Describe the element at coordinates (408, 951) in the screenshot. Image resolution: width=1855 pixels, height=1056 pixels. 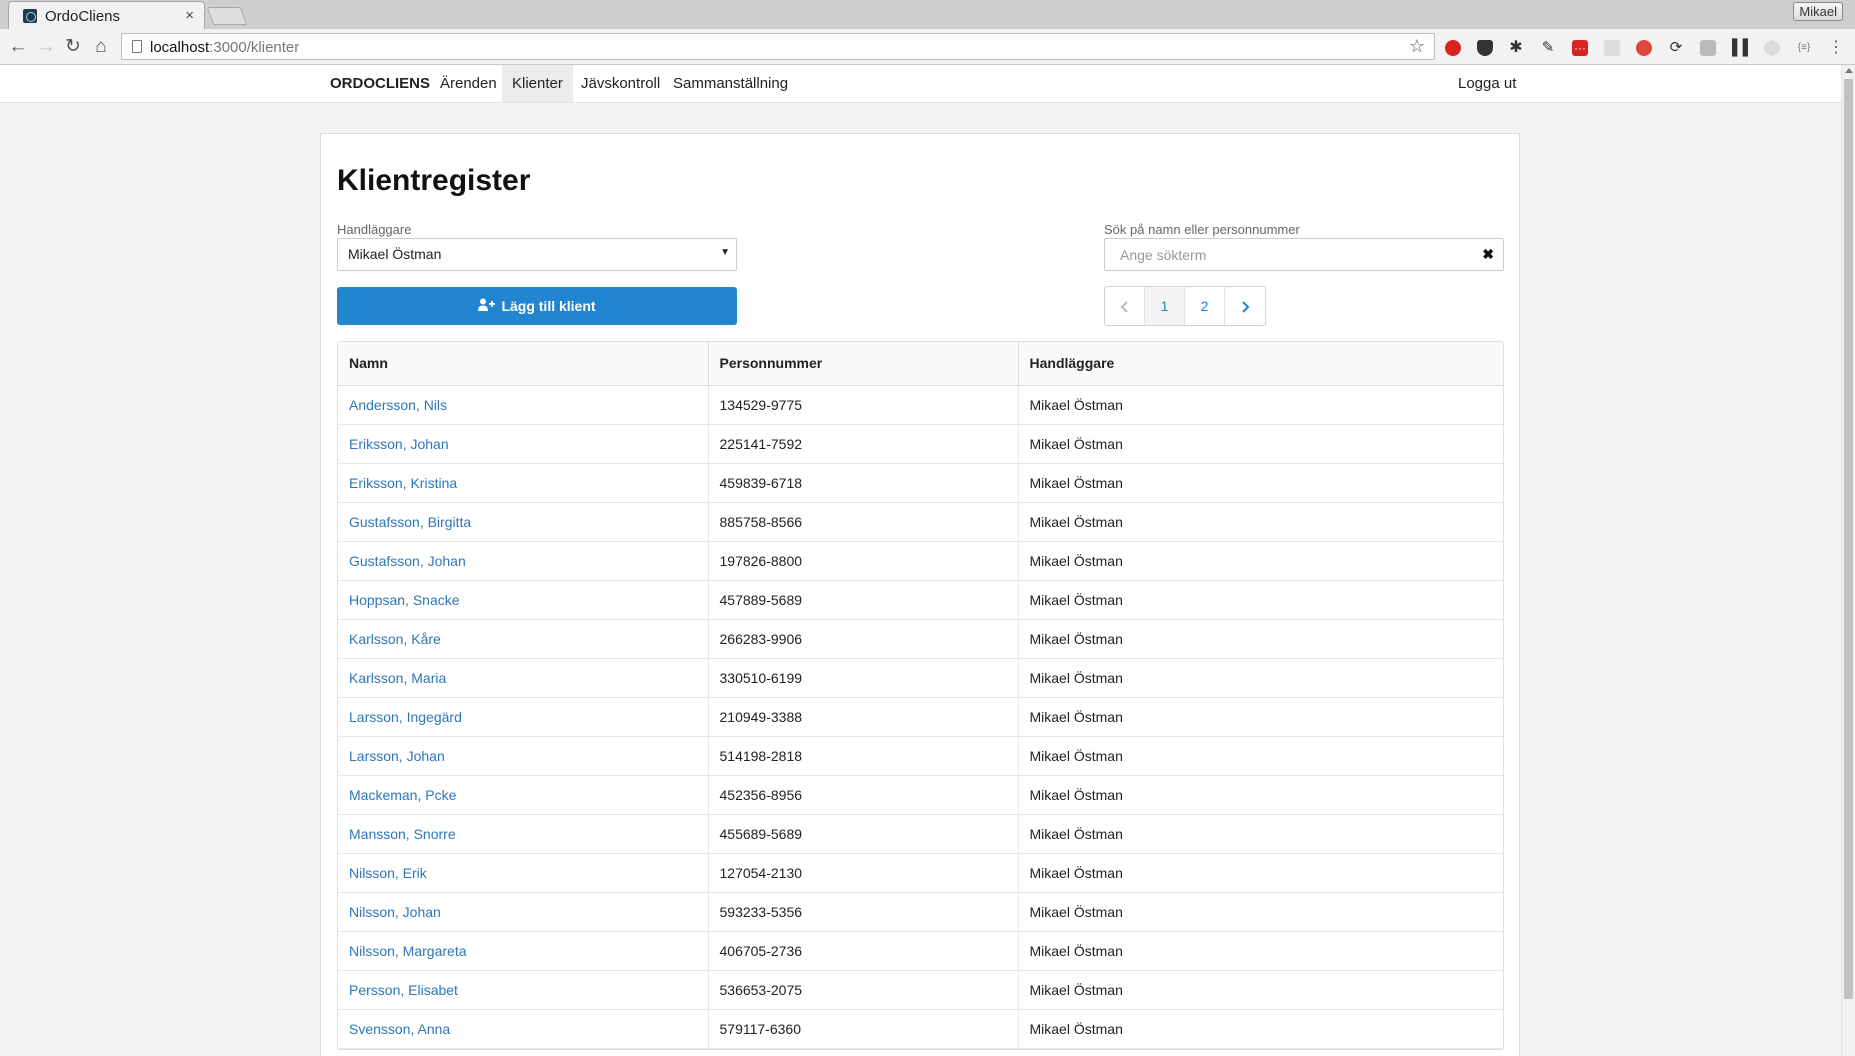
I see `client-name-link: Nilsson, Margareta` at that location.